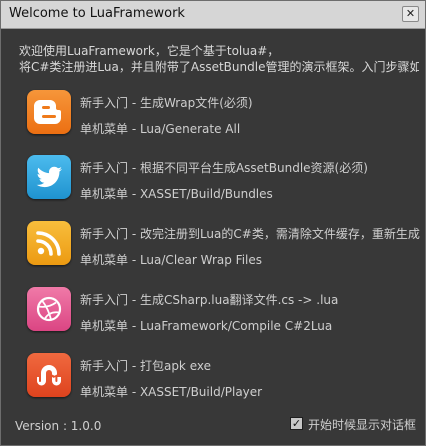 The height and width of the screenshot is (446, 426). Describe the element at coordinates (206, 326) in the screenshot. I see `menu-path-text: 单机菜单 - LuaFramework/Compile C#2Lua` at that location.